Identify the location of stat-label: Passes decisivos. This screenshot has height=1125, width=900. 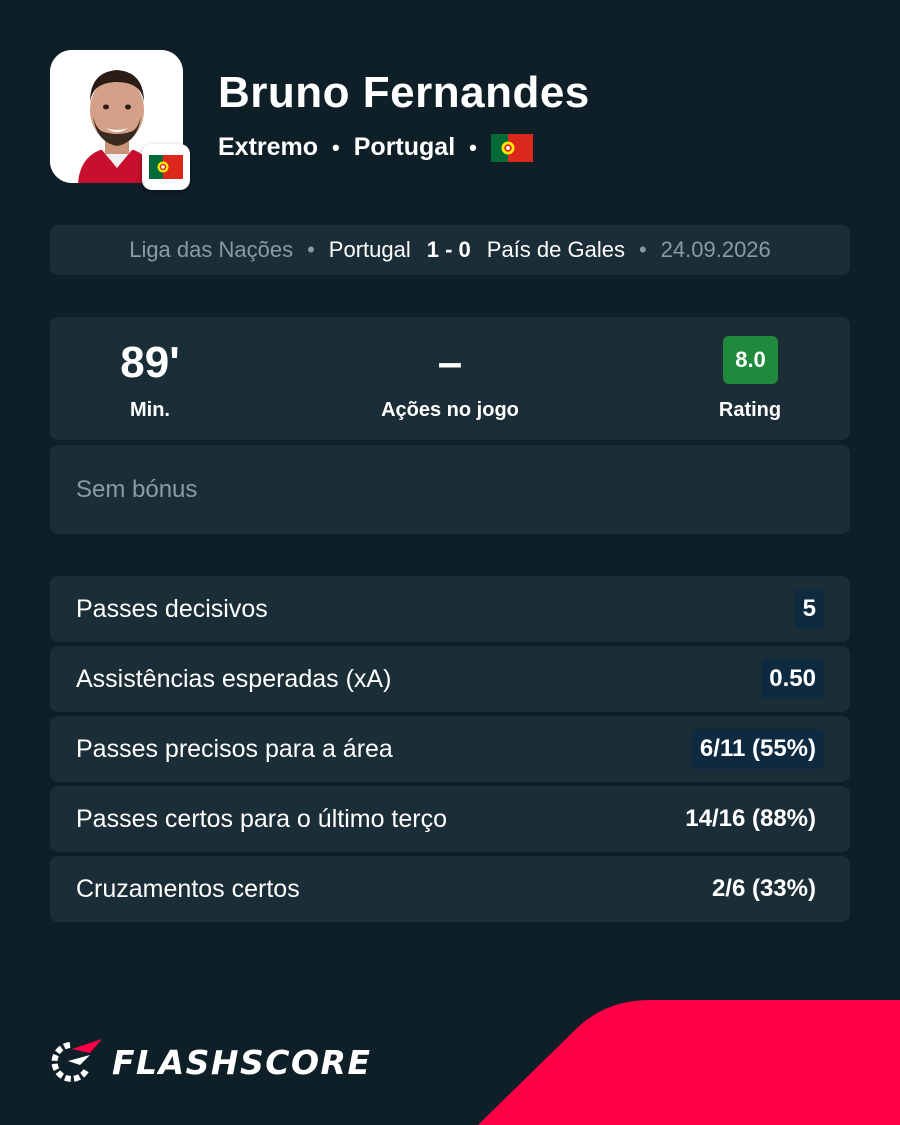
(172, 608).